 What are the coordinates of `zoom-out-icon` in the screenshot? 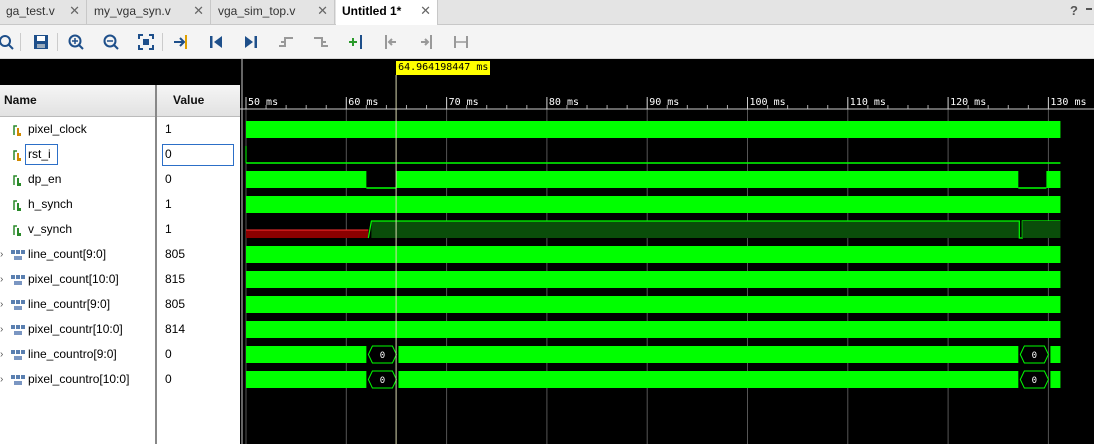 It's located at (111, 42).